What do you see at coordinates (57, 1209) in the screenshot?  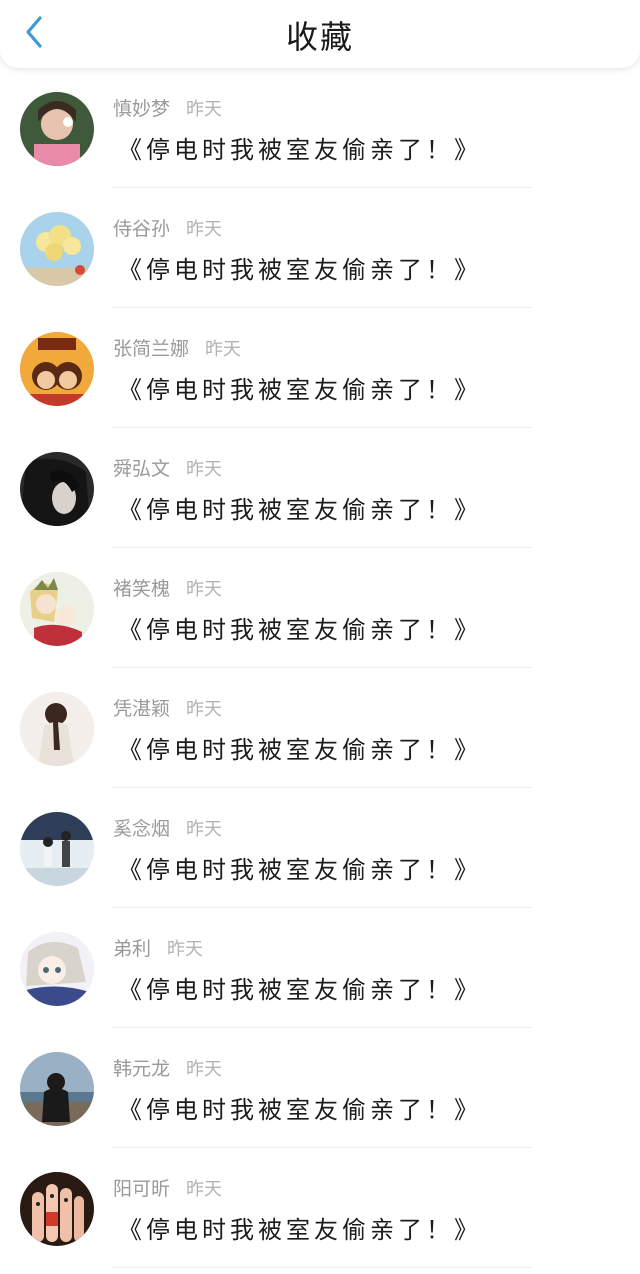 I see `avatar-finger-faces` at bounding box center [57, 1209].